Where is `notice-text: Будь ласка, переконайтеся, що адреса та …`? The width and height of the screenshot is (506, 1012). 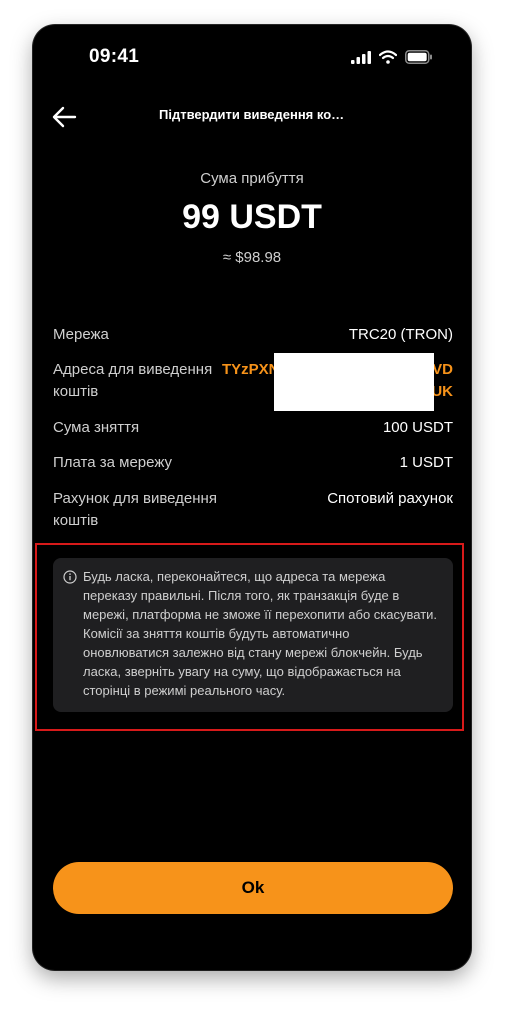 notice-text: Будь ласка, переконайтеся, що адреса та … is located at coordinates (260, 633).